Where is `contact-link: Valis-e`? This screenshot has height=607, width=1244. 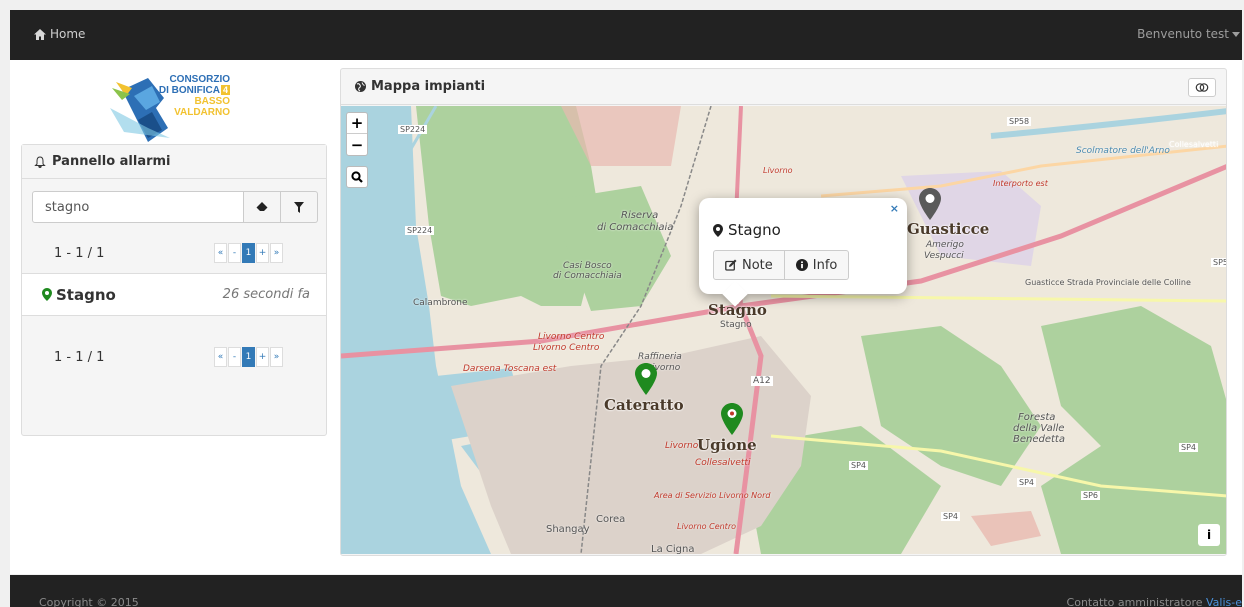
contact-link: Valis-e is located at coordinates (1224, 601).